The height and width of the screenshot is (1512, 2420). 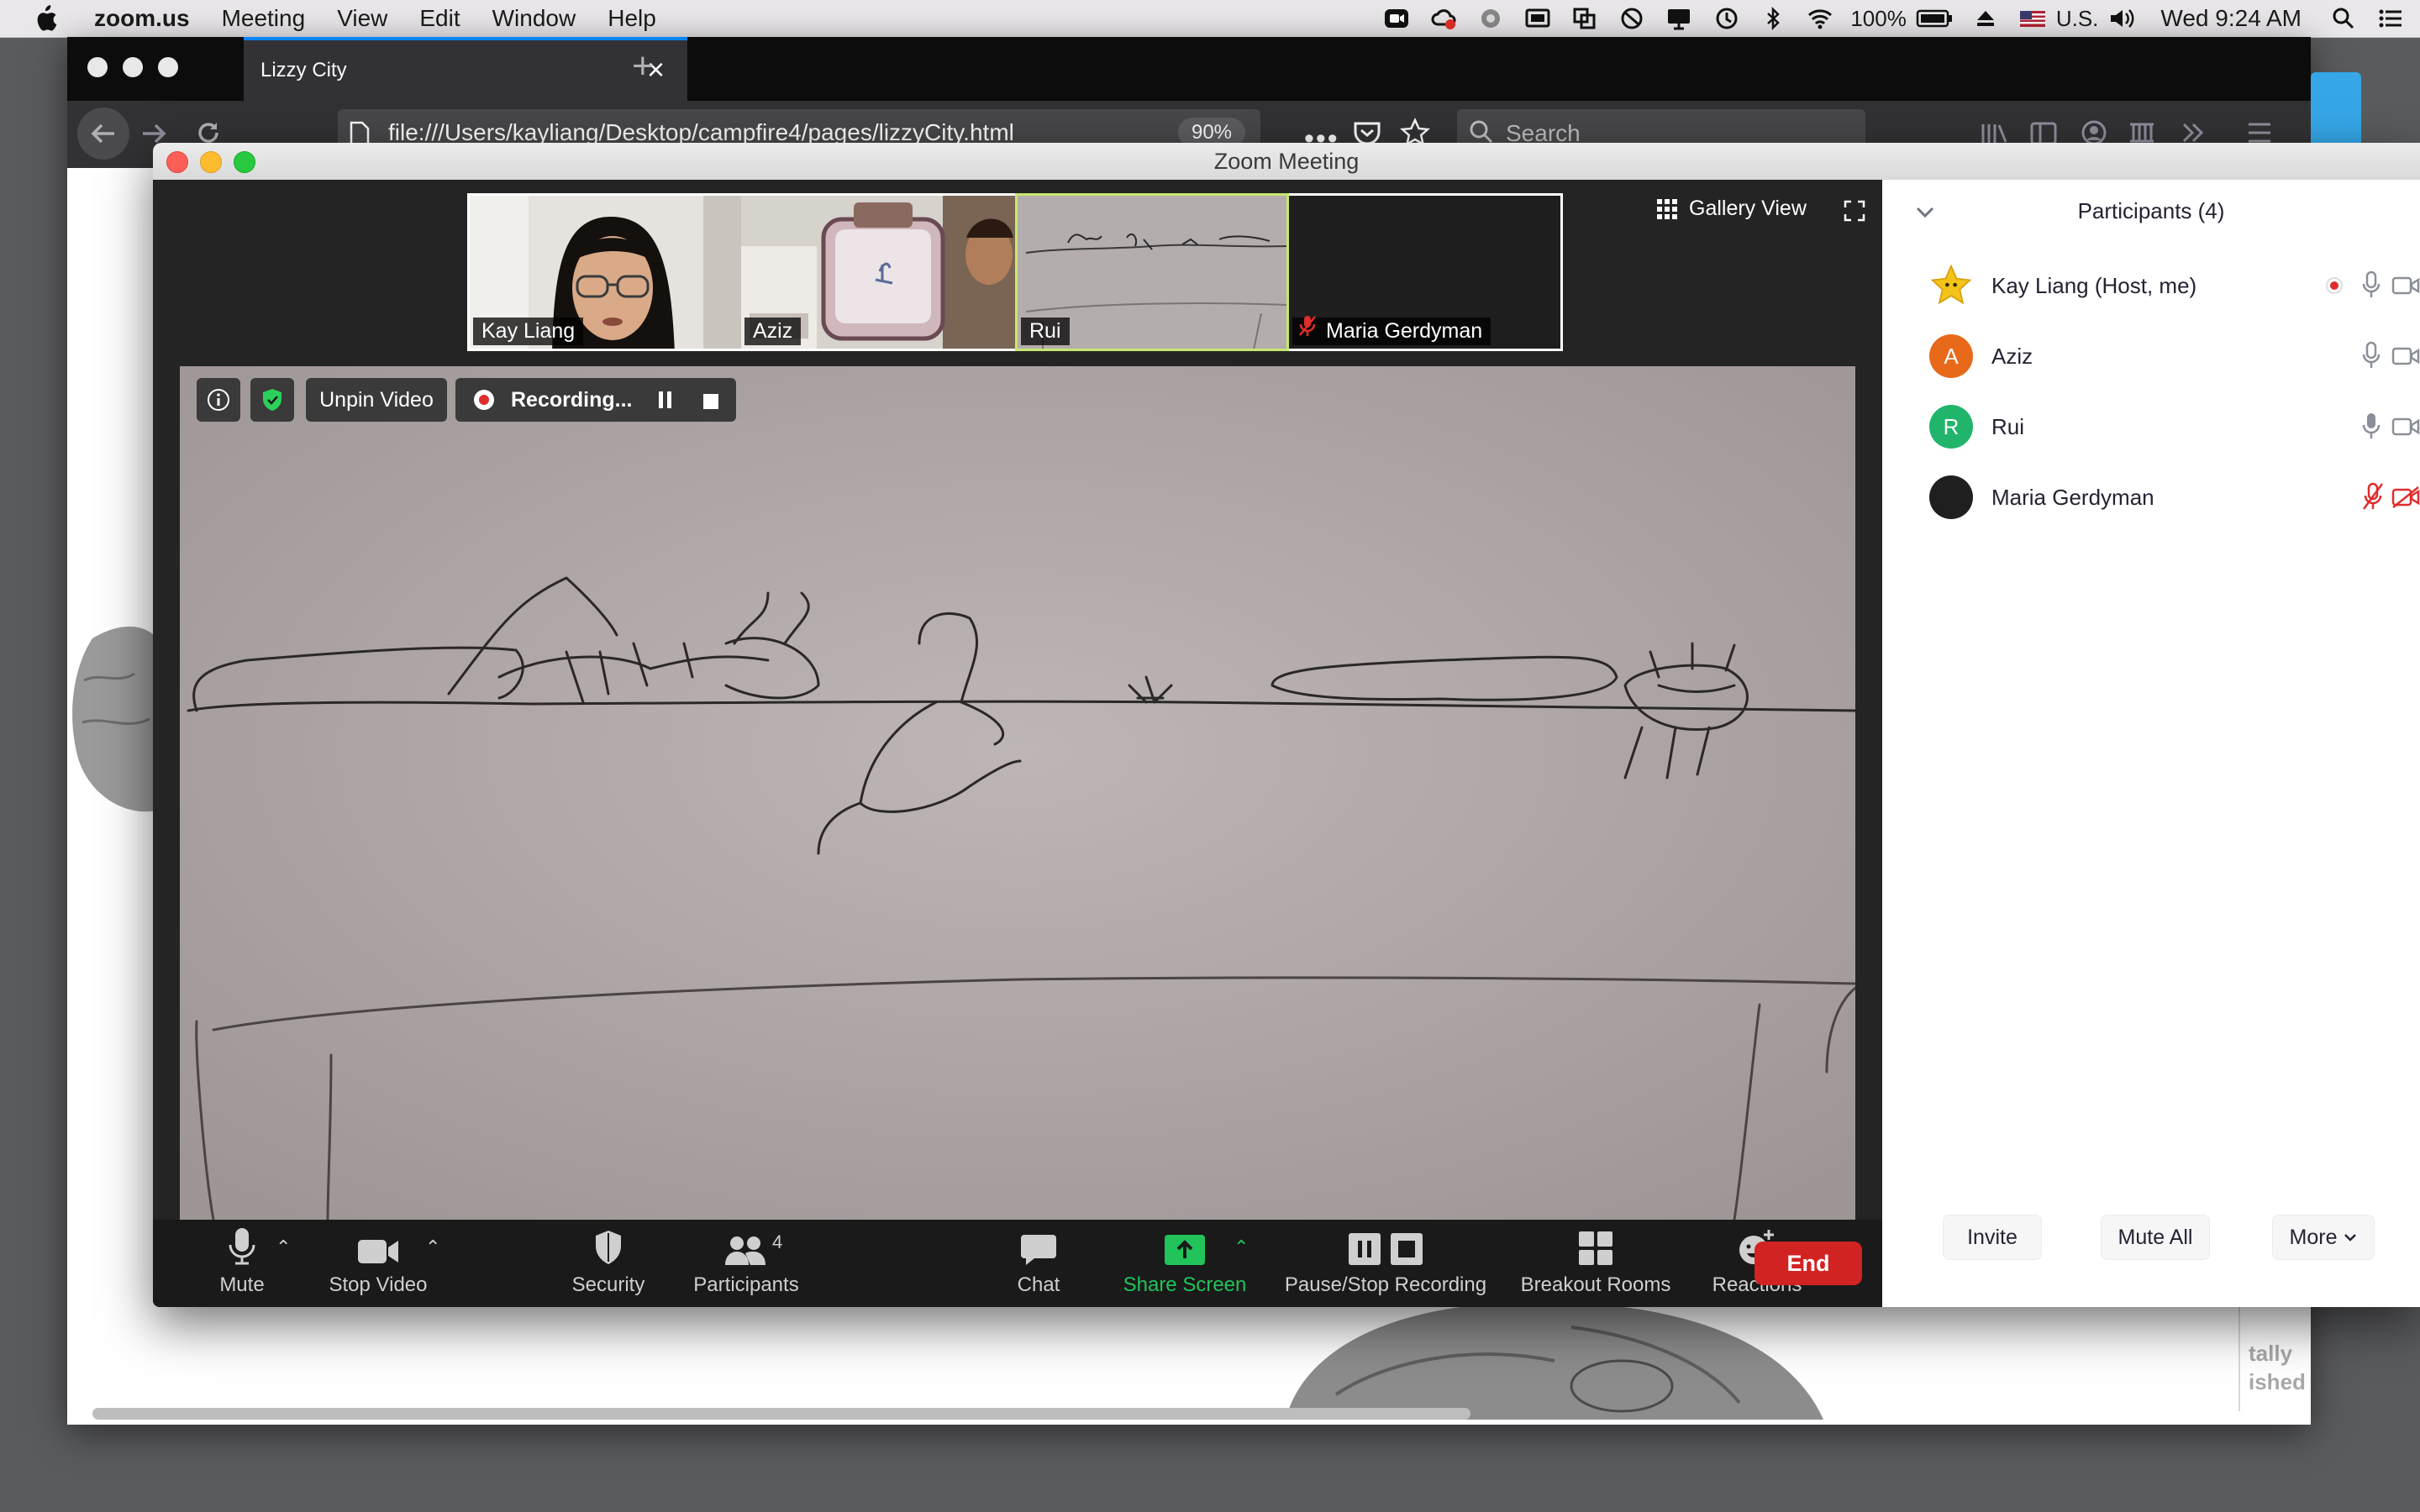 What do you see at coordinates (2151, 356) in the screenshot?
I see `participant-row: A Aziz` at bounding box center [2151, 356].